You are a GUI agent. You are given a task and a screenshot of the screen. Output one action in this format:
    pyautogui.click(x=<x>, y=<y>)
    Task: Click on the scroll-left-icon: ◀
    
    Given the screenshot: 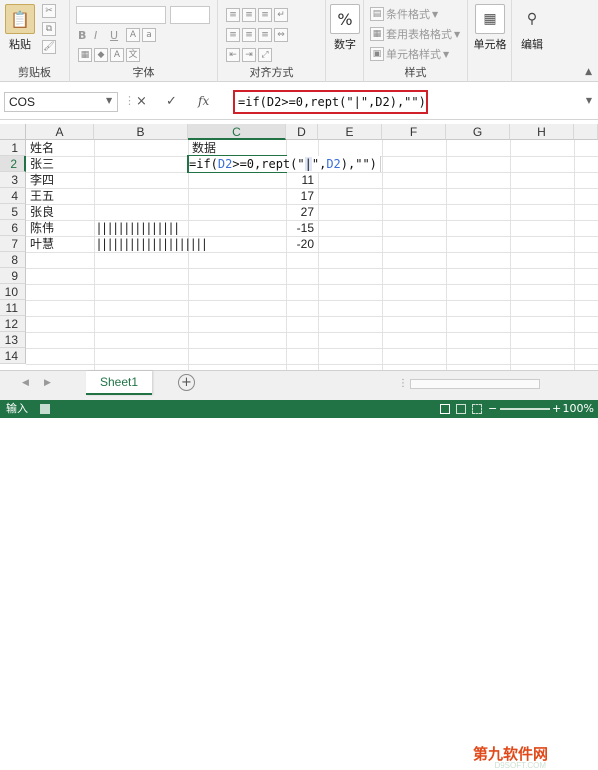 What is the action you would take?
    pyautogui.click(x=25, y=383)
    